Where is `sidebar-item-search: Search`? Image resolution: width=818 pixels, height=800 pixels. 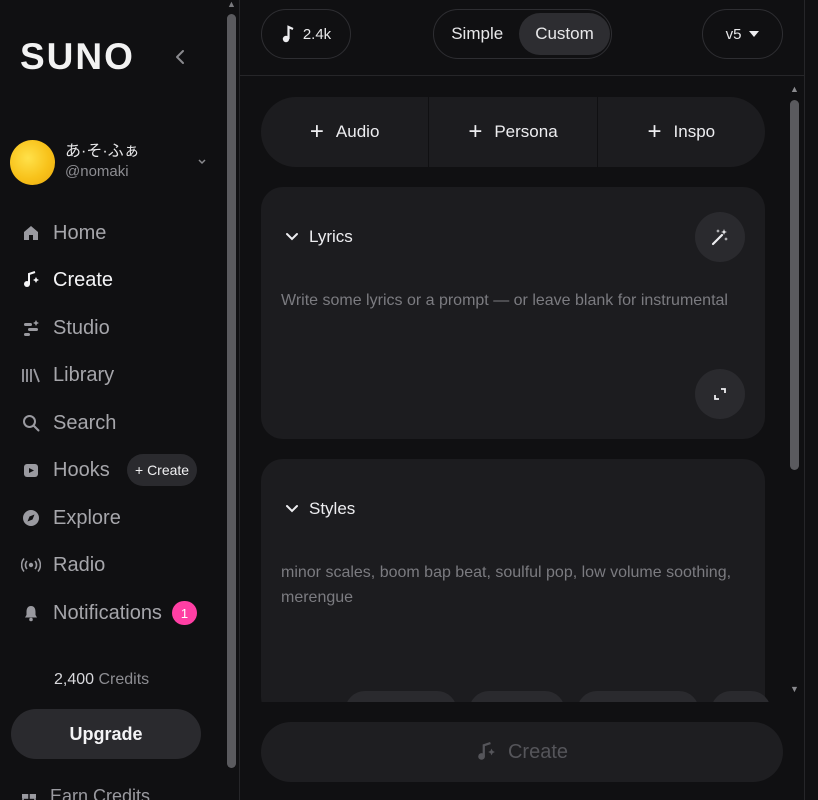
sidebar-item-search: Search is located at coordinates (68, 423).